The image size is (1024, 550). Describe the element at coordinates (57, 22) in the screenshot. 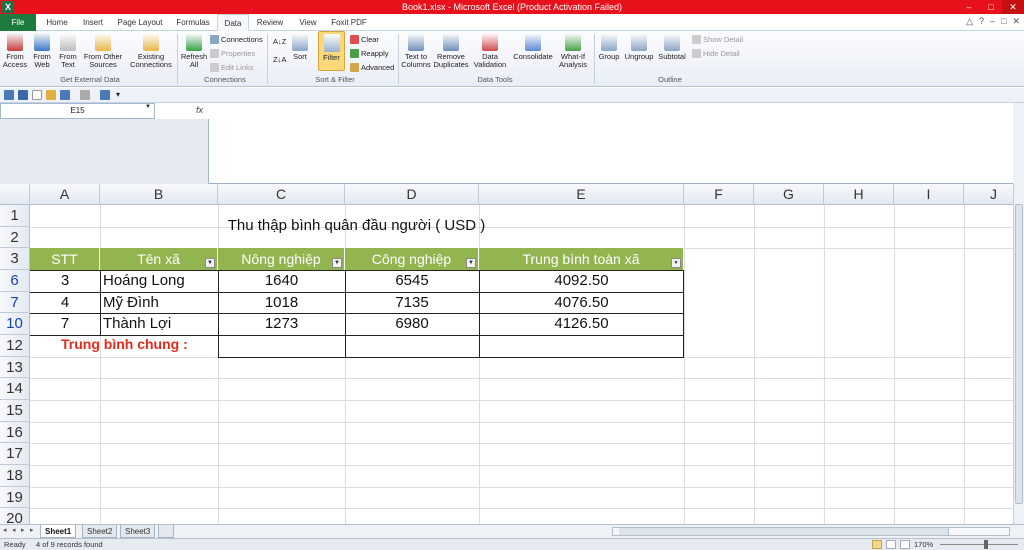

I see `tab-home: Home` at that location.